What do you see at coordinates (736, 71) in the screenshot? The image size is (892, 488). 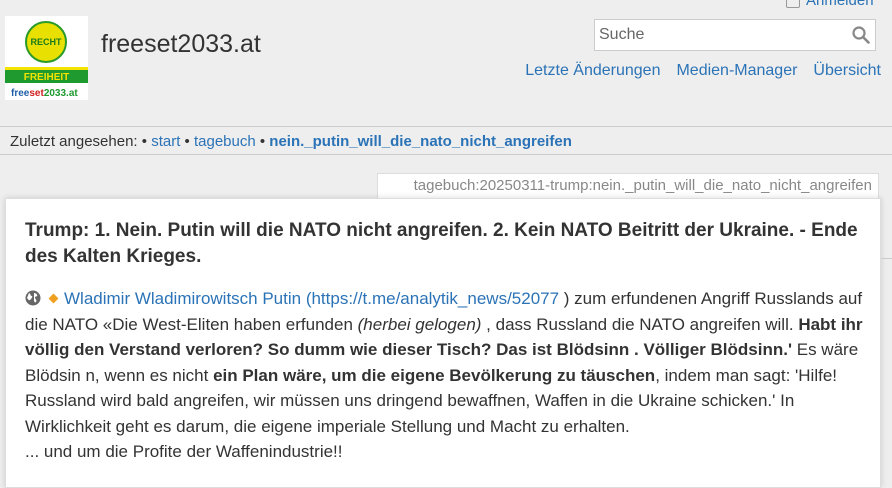 I see `media-manager-link: Medien-Manager` at bounding box center [736, 71].